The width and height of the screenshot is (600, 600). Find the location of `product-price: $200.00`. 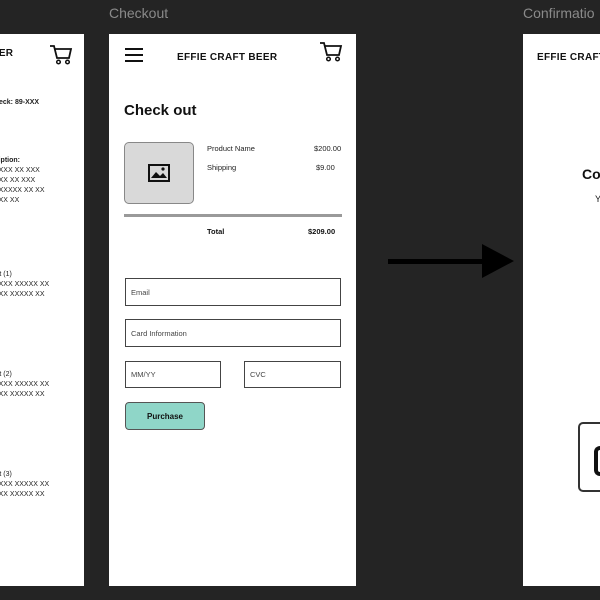

product-price: $200.00 is located at coordinates (328, 148).